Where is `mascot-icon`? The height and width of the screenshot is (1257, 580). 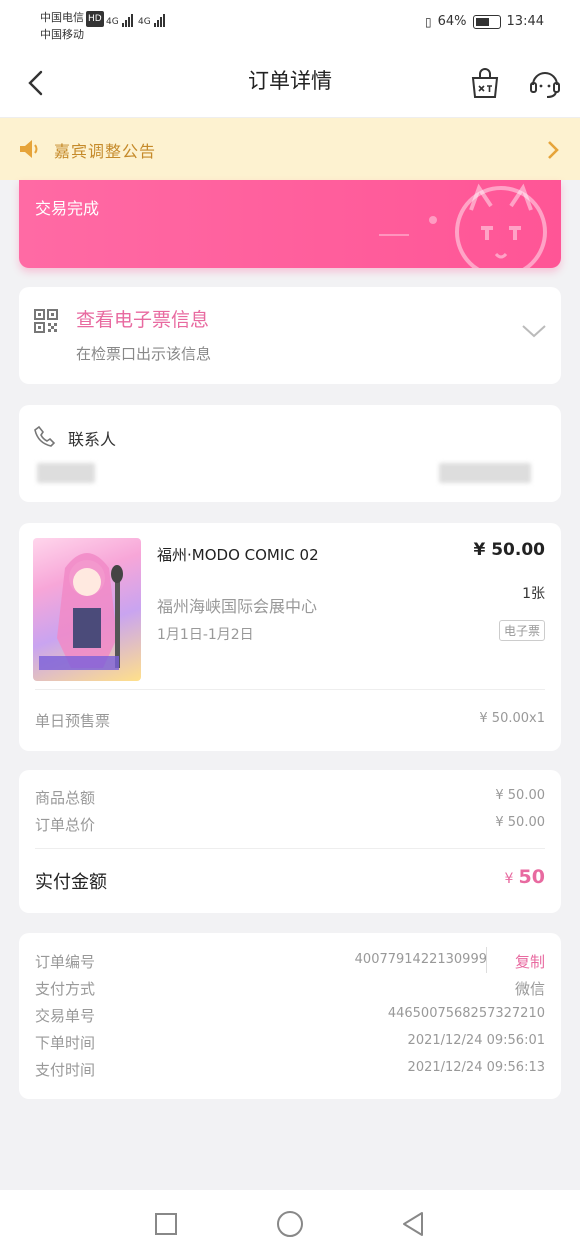 mascot-icon is located at coordinates (501, 225).